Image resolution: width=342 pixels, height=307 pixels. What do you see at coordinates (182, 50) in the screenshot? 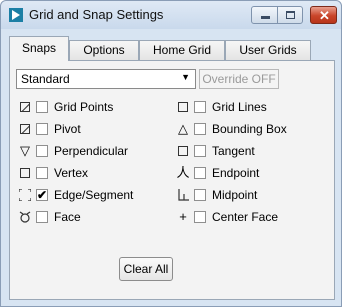
I see `tab-home-grid: Home Grid` at bounding box center [182, 50].